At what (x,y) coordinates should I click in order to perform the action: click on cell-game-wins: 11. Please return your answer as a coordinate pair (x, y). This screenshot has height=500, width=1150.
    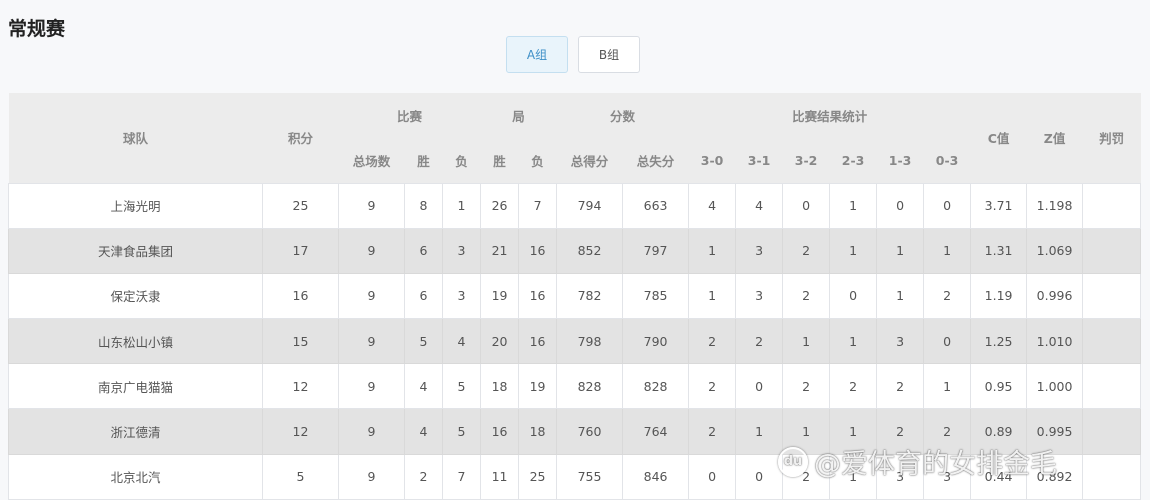
    Looking at the image, I should click on (500, 476).